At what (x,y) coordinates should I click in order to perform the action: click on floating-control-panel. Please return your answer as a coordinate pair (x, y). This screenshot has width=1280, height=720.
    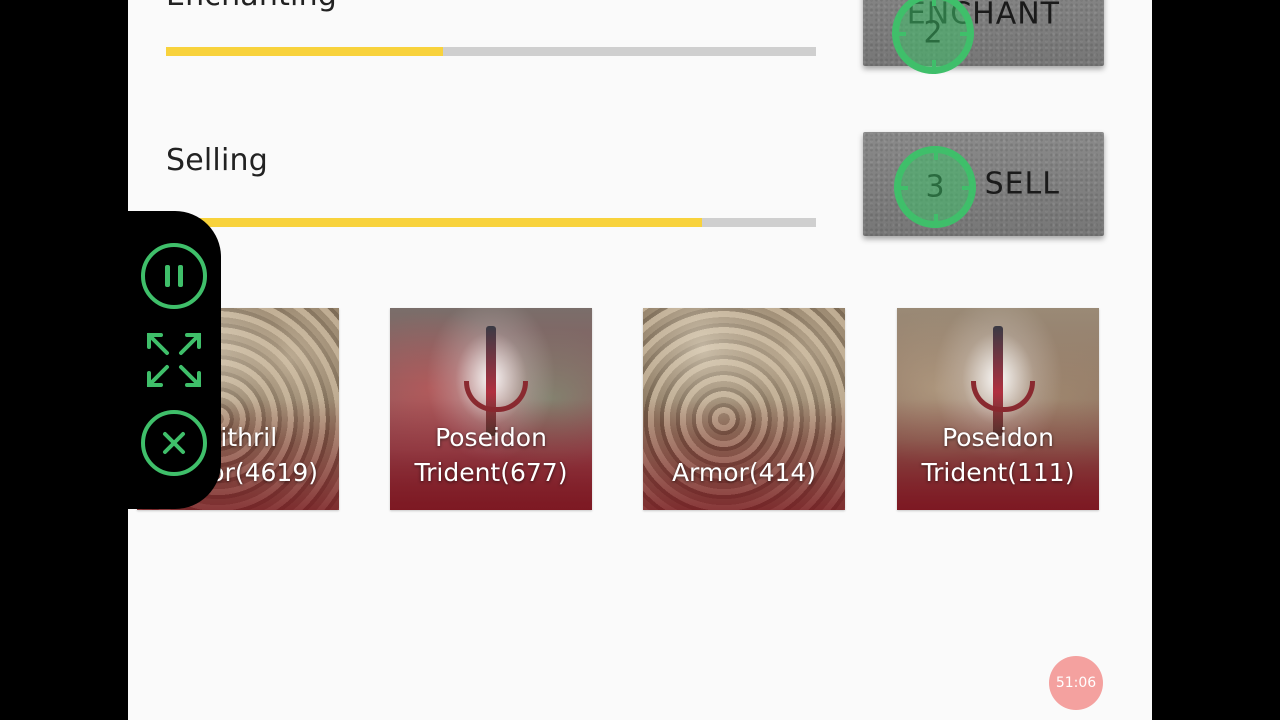
    Looking at the image, I should click on (174, 360).